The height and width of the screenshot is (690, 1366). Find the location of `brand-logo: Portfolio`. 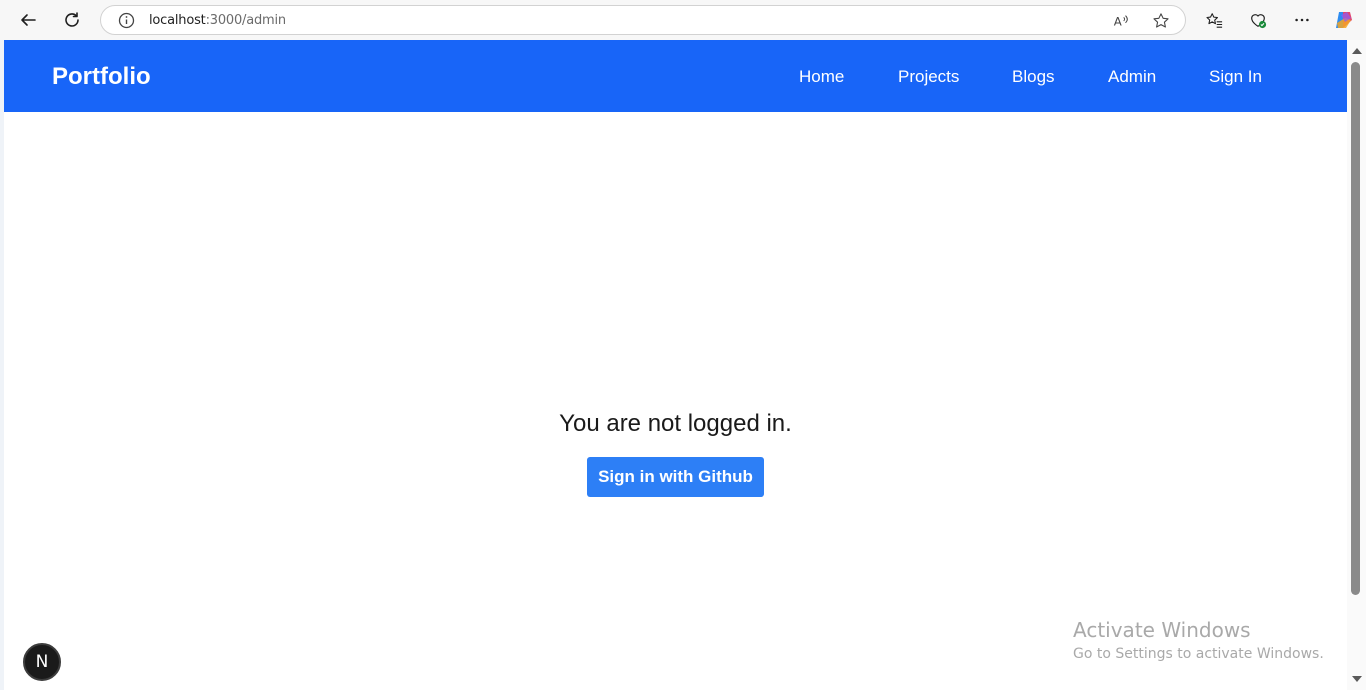

brand-logo: Portfolio is located at coordinates (101, 77).